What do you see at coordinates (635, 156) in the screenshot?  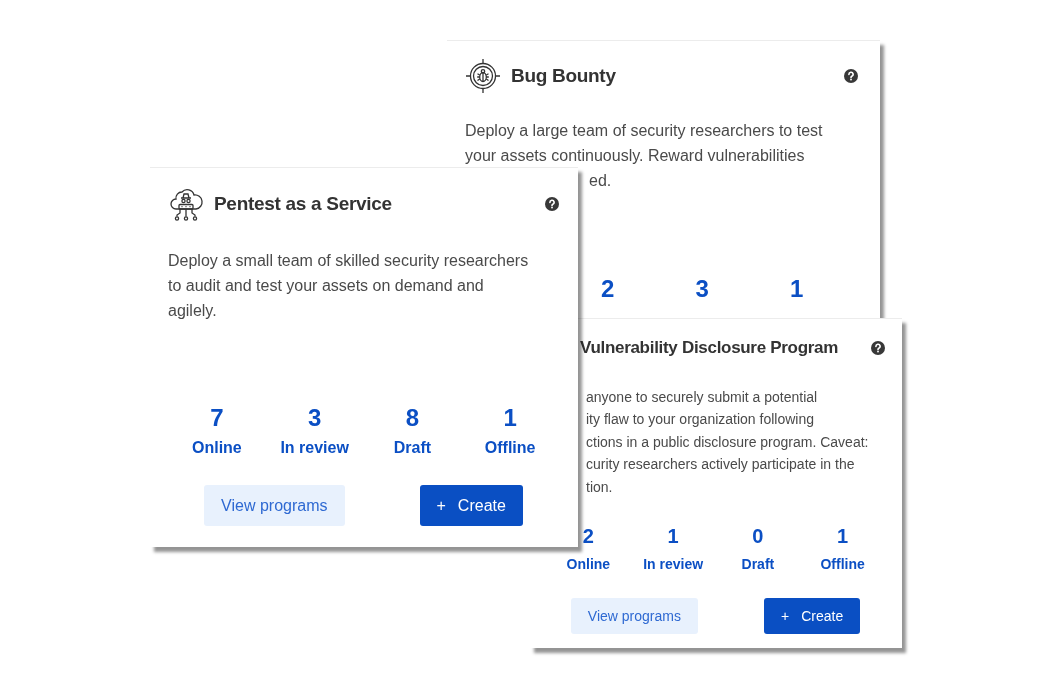 I see `description-text: your assets continuously. Reward vulnerabilities` at bounding box center [635, 156].